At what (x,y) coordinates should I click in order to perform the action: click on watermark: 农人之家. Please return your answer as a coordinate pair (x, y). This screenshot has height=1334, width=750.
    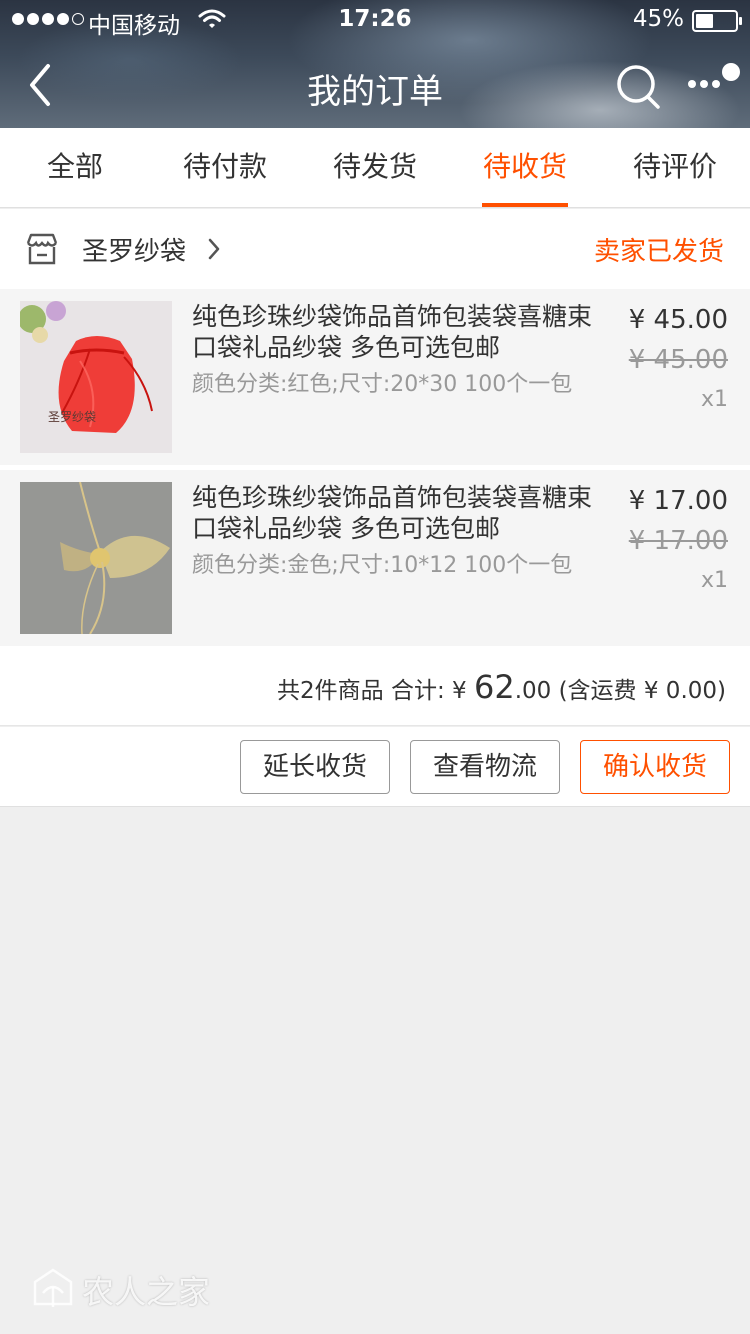
    Looking at the image, I should click on (120, 1290).